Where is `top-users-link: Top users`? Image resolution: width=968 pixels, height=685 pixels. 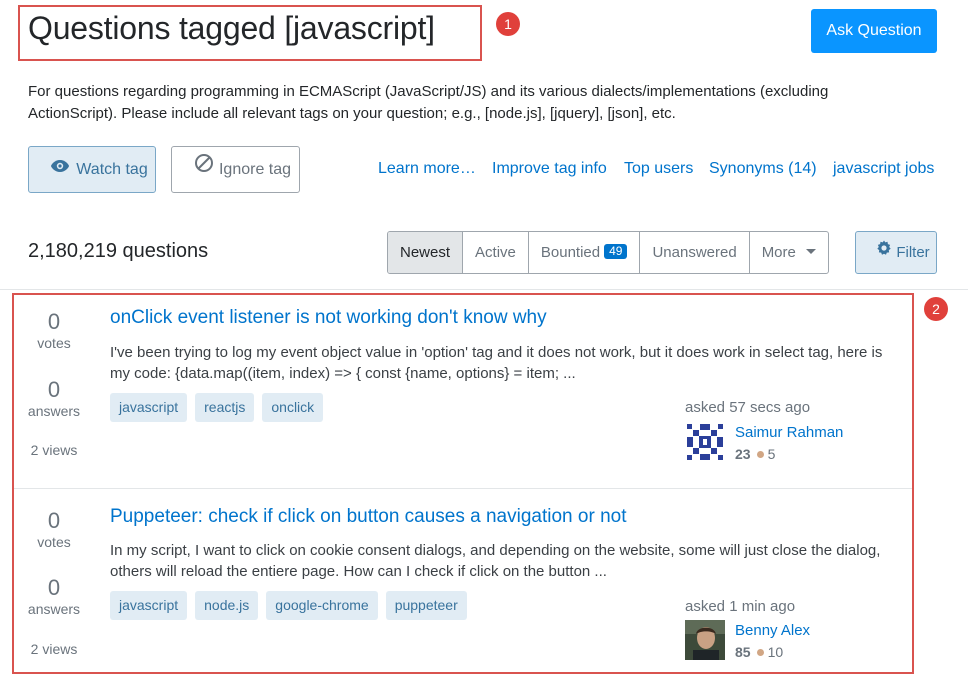
top-users-link: Top users is located at coordinates (658, 169).